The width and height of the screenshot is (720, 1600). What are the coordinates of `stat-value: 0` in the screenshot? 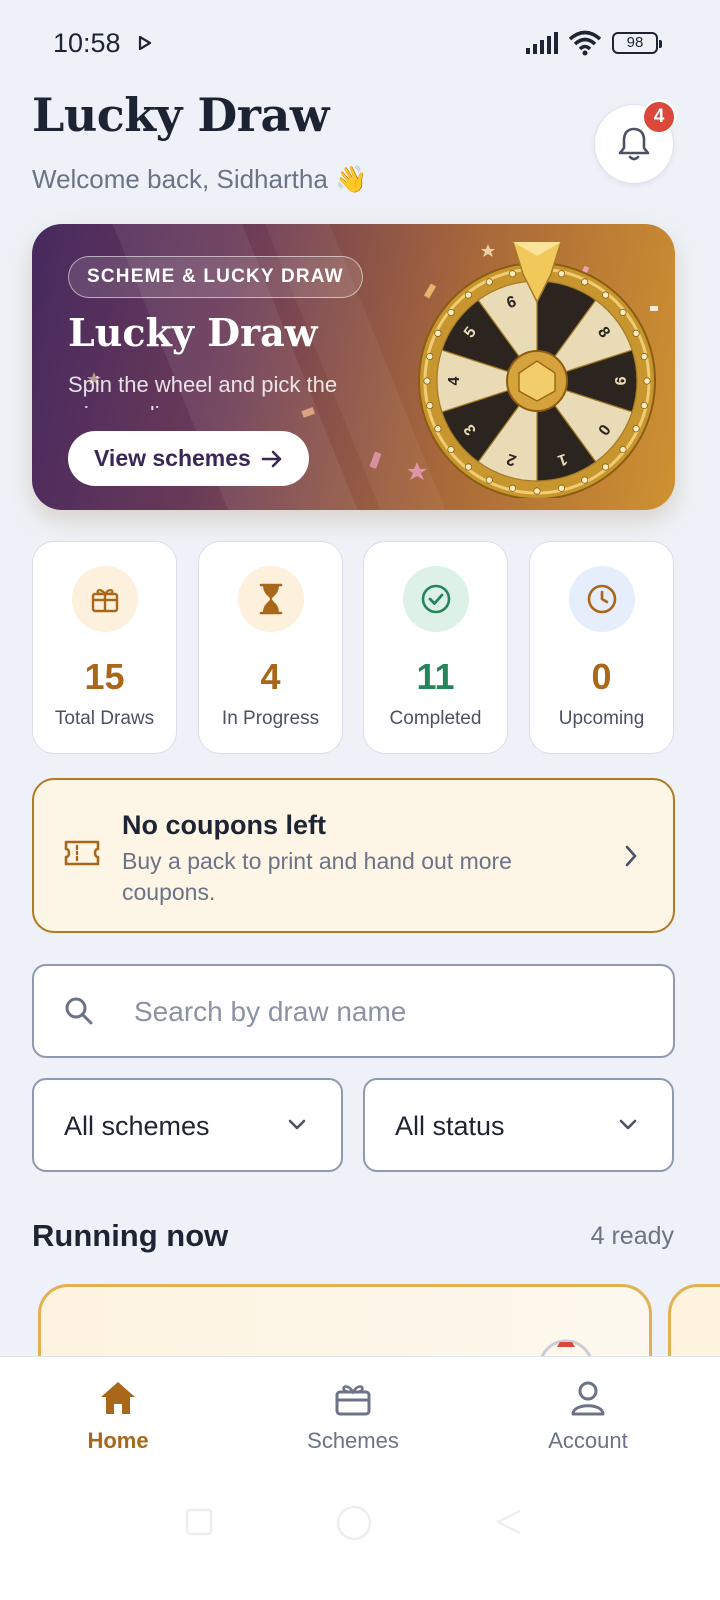 It's located at (601, 676).